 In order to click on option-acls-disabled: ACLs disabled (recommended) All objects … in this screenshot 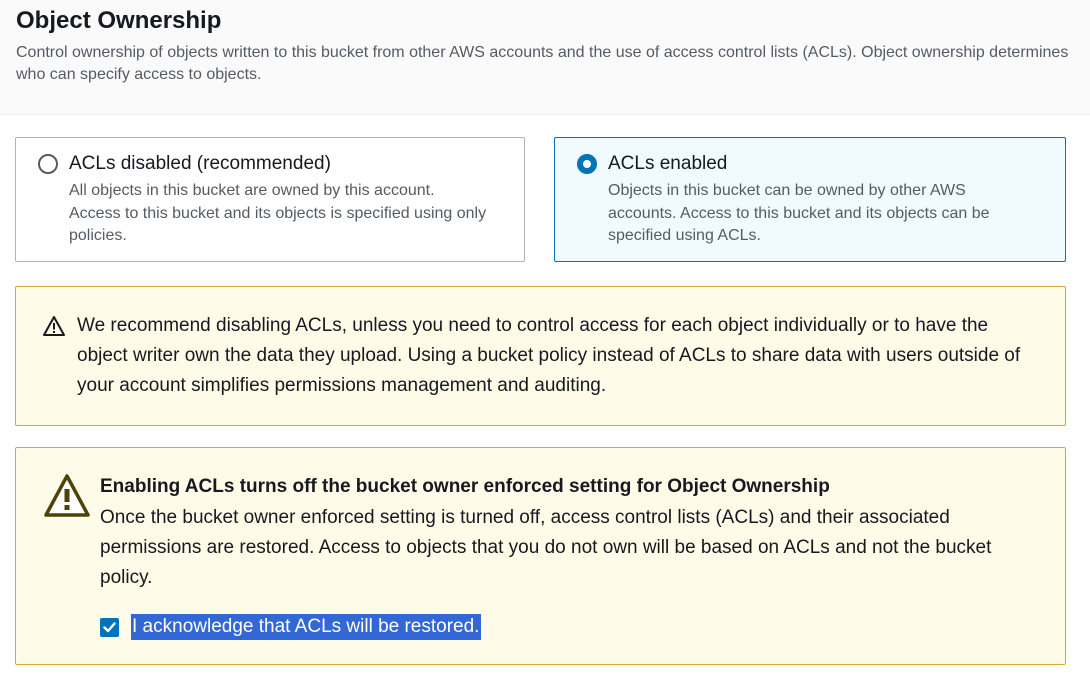, I will do `click(270, 199)`.